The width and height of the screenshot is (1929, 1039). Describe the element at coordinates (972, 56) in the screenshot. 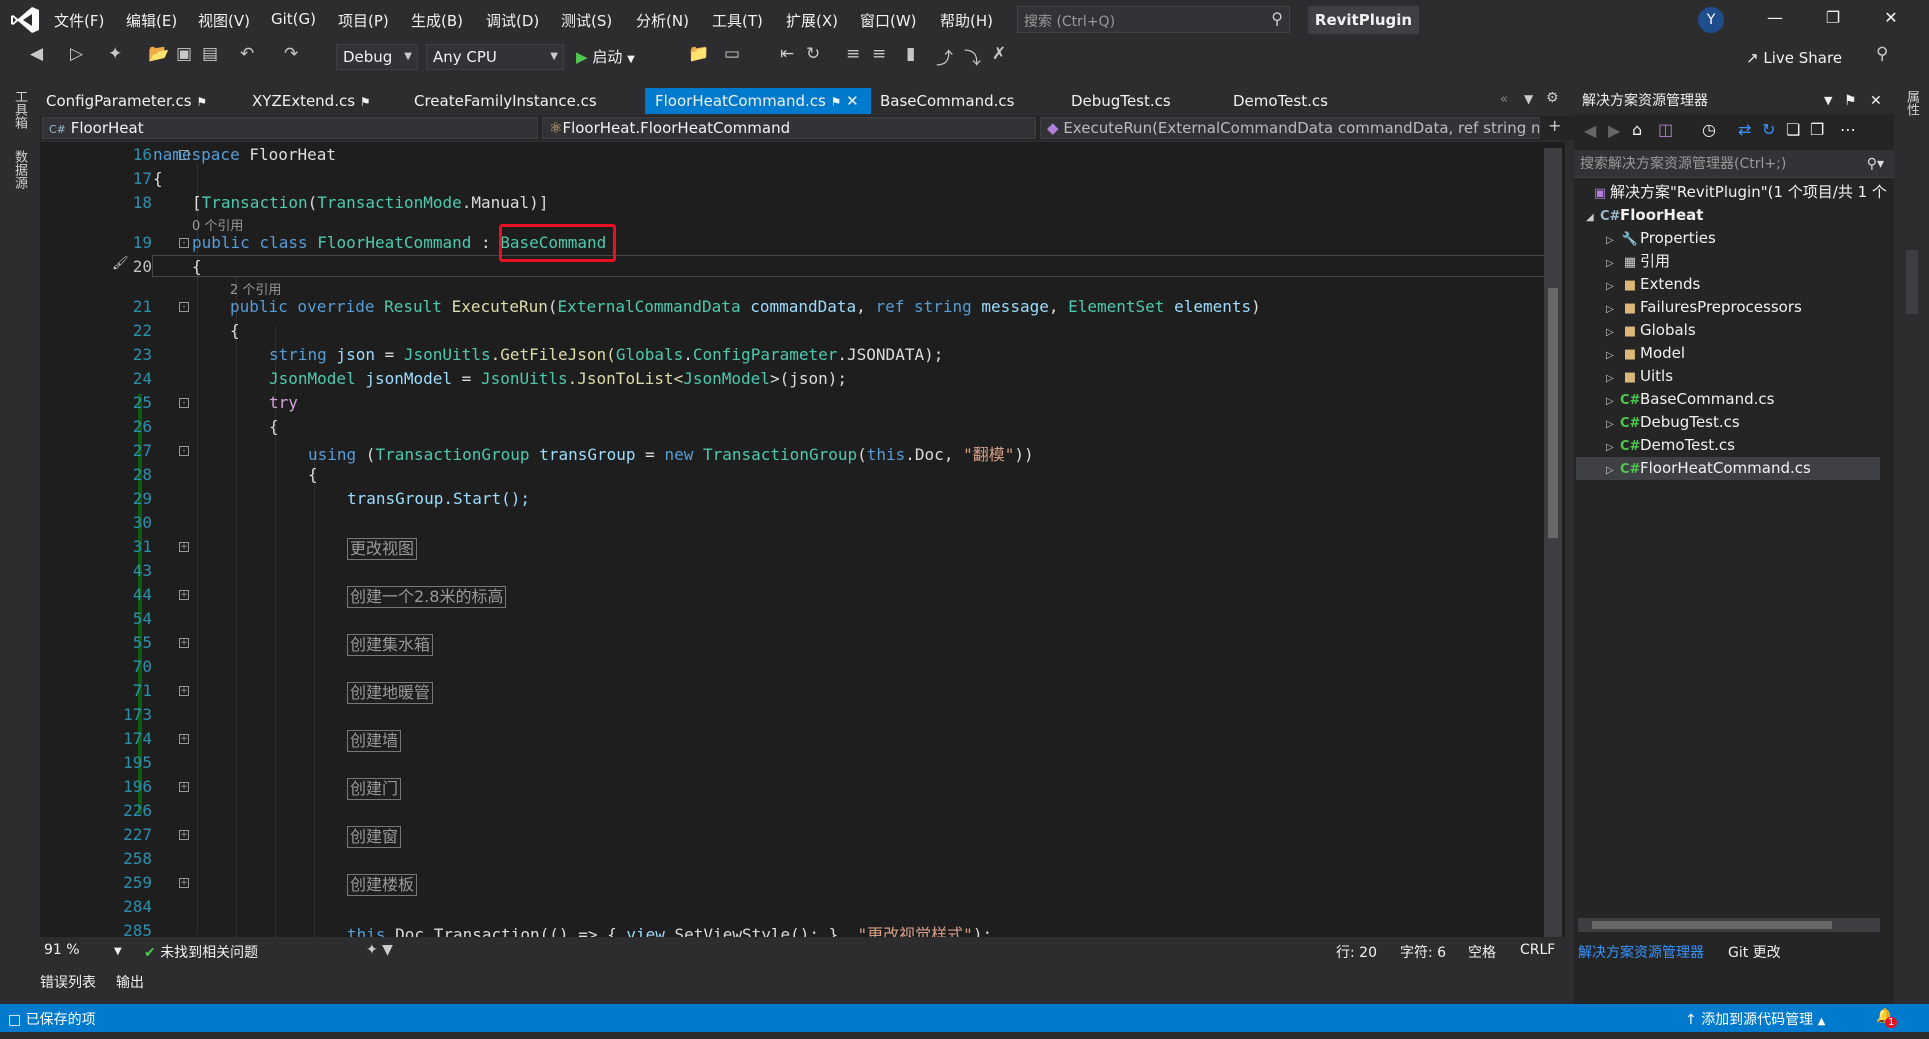

I see `next-bookmark-icon: ⤵` at that location.